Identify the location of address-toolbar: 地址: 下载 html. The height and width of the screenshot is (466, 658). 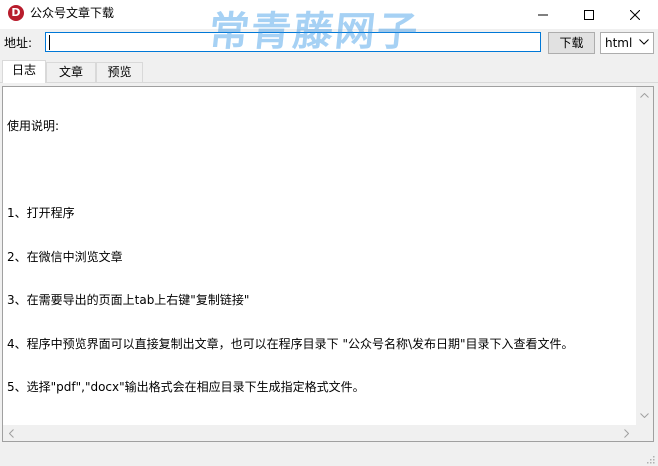
(329, 44).